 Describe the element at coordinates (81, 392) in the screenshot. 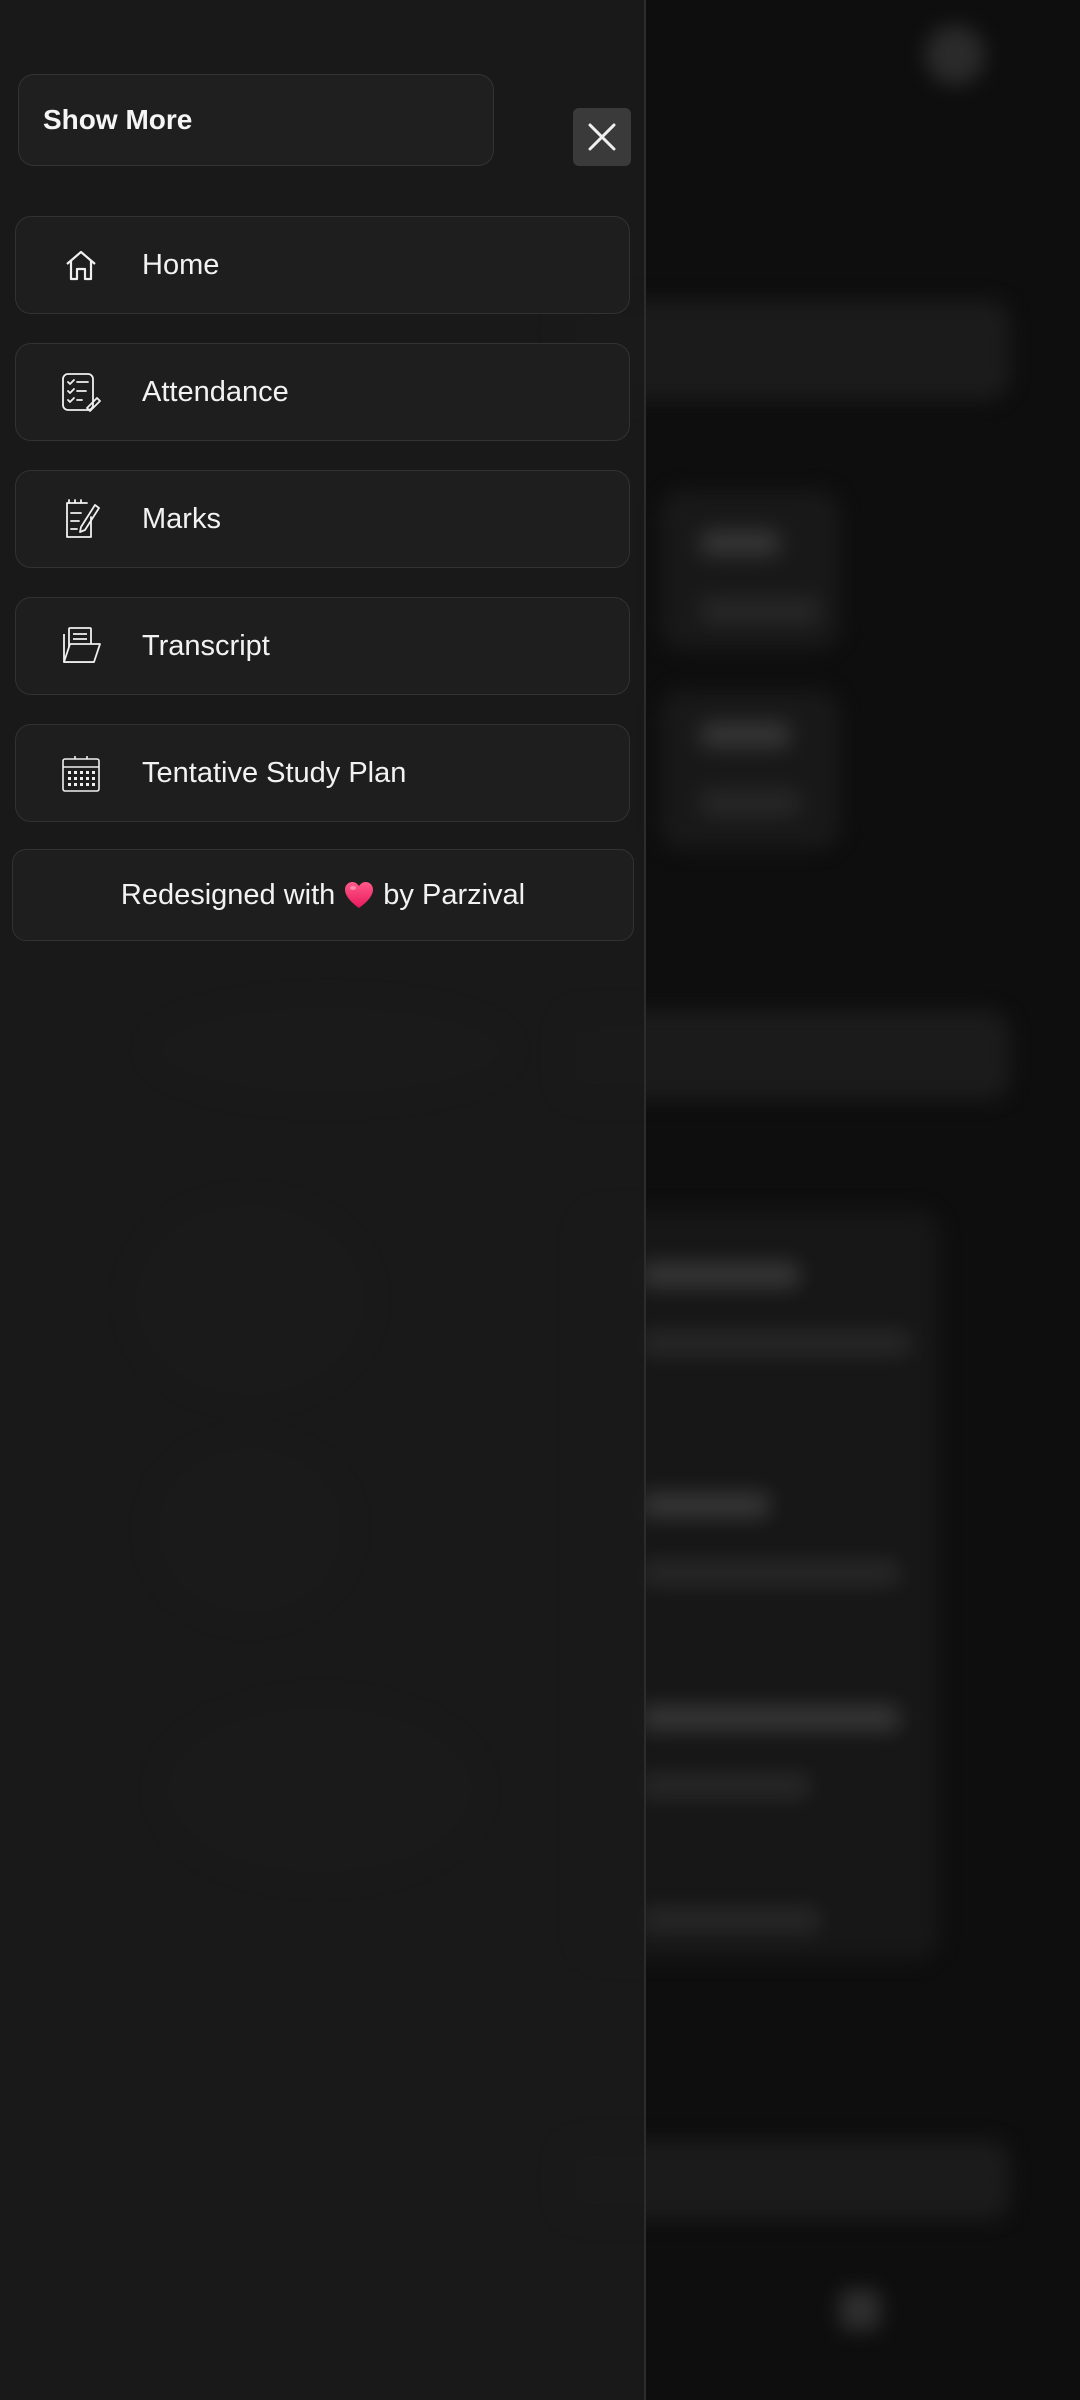

I see `checklist-icon` at that location.